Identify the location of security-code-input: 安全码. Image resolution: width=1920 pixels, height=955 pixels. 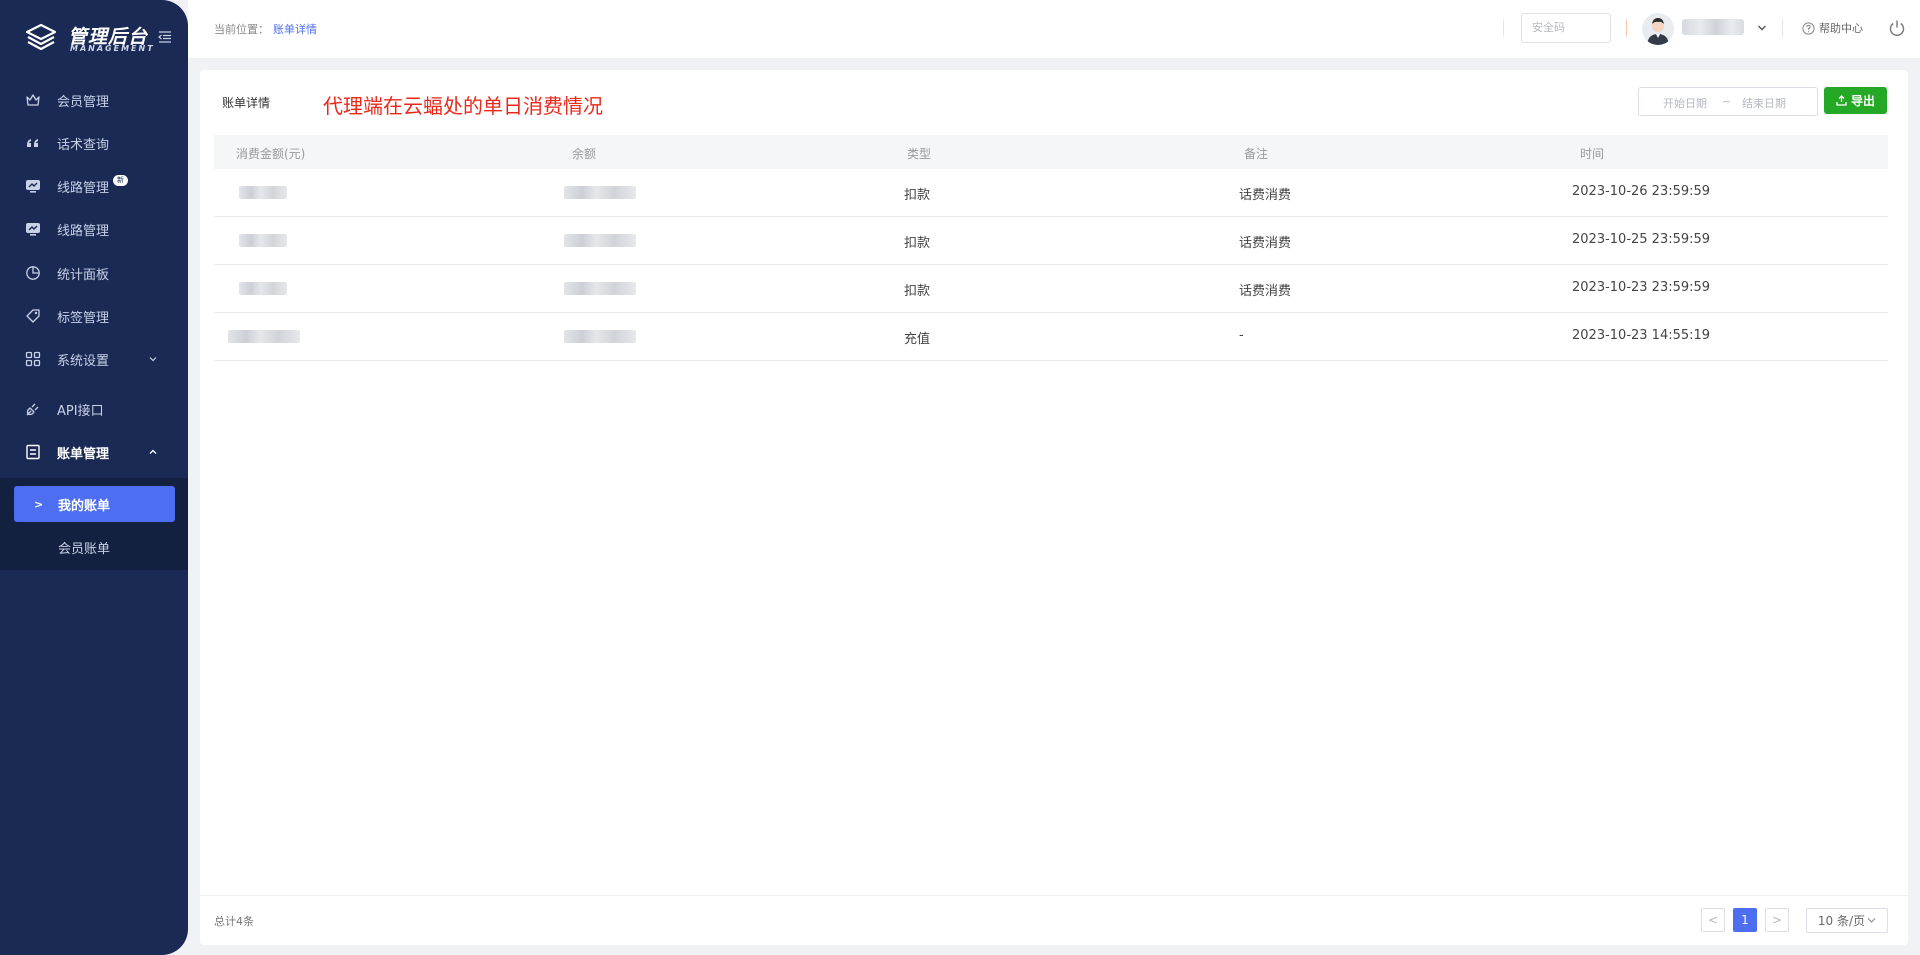
(1566, 28).